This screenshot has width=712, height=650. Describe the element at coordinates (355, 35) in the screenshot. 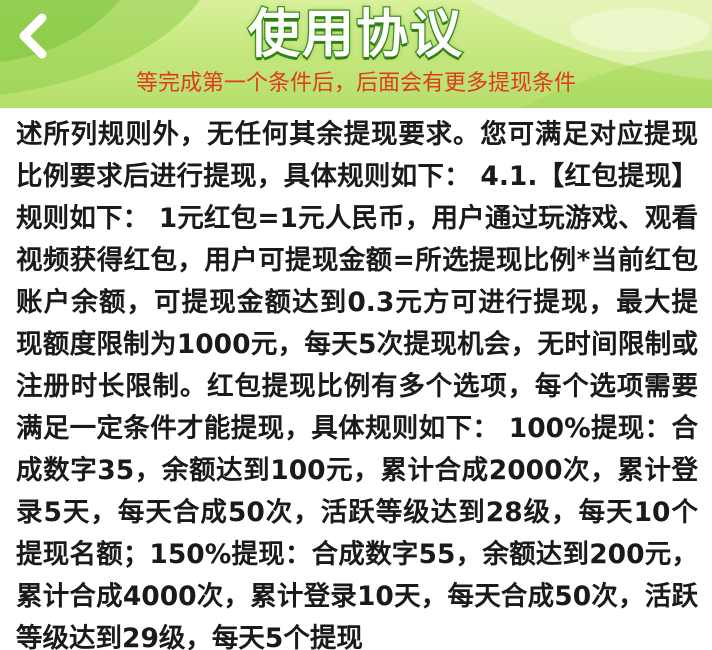

I see `page-title: 使用协议` at that location.